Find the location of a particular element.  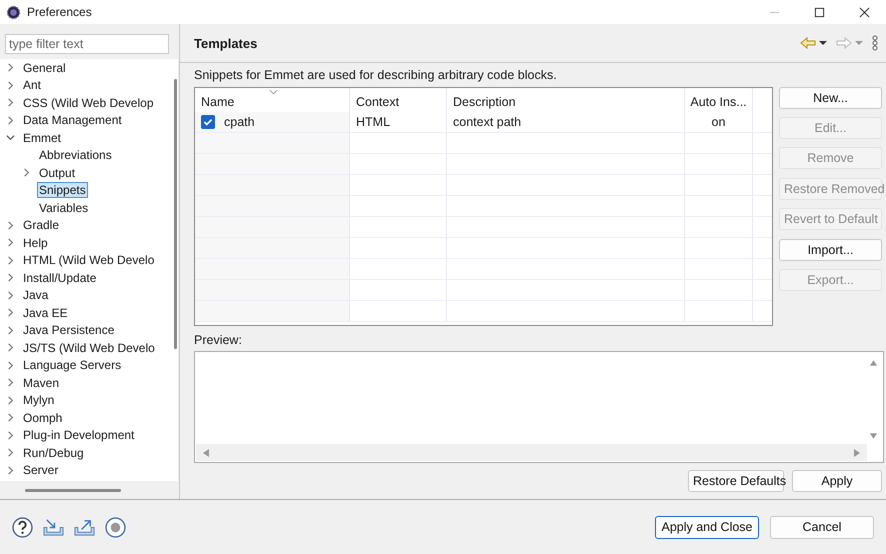

checkbox is located at coordinates (208, 122).